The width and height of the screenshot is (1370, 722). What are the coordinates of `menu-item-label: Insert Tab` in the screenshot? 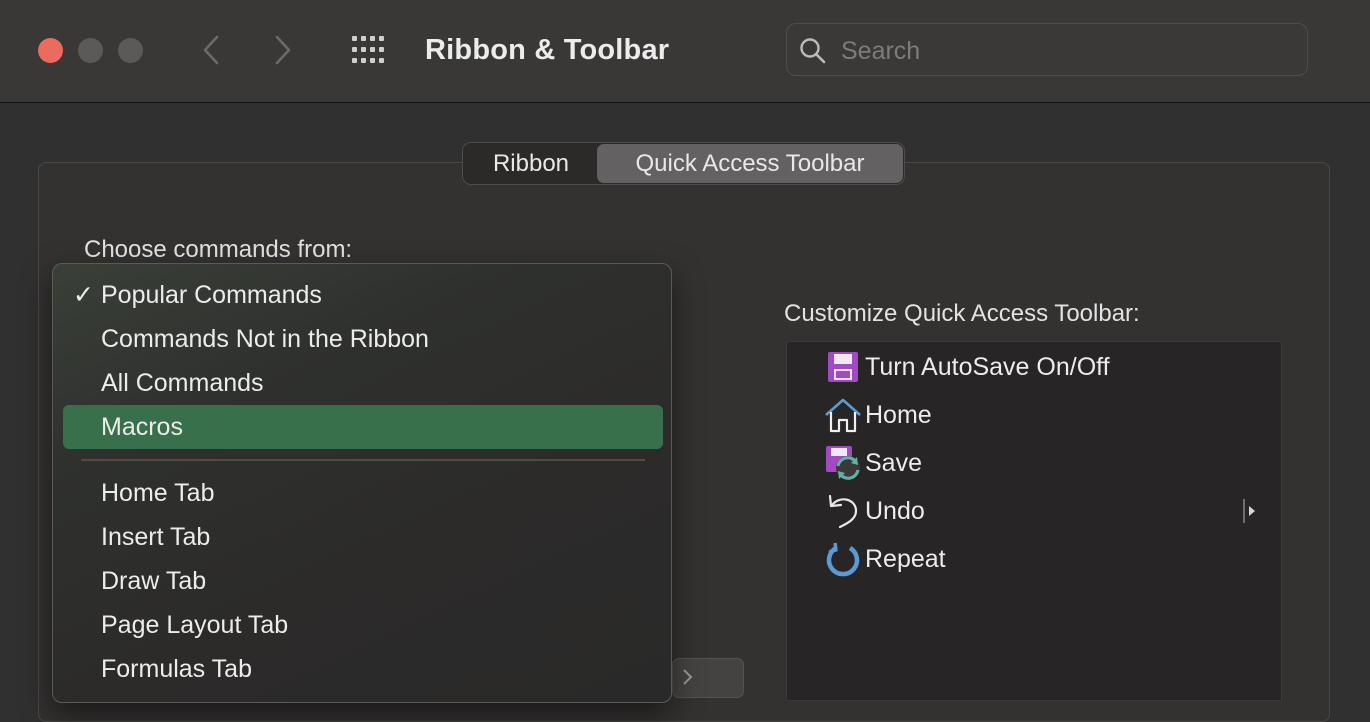 It's located at (156, 536).